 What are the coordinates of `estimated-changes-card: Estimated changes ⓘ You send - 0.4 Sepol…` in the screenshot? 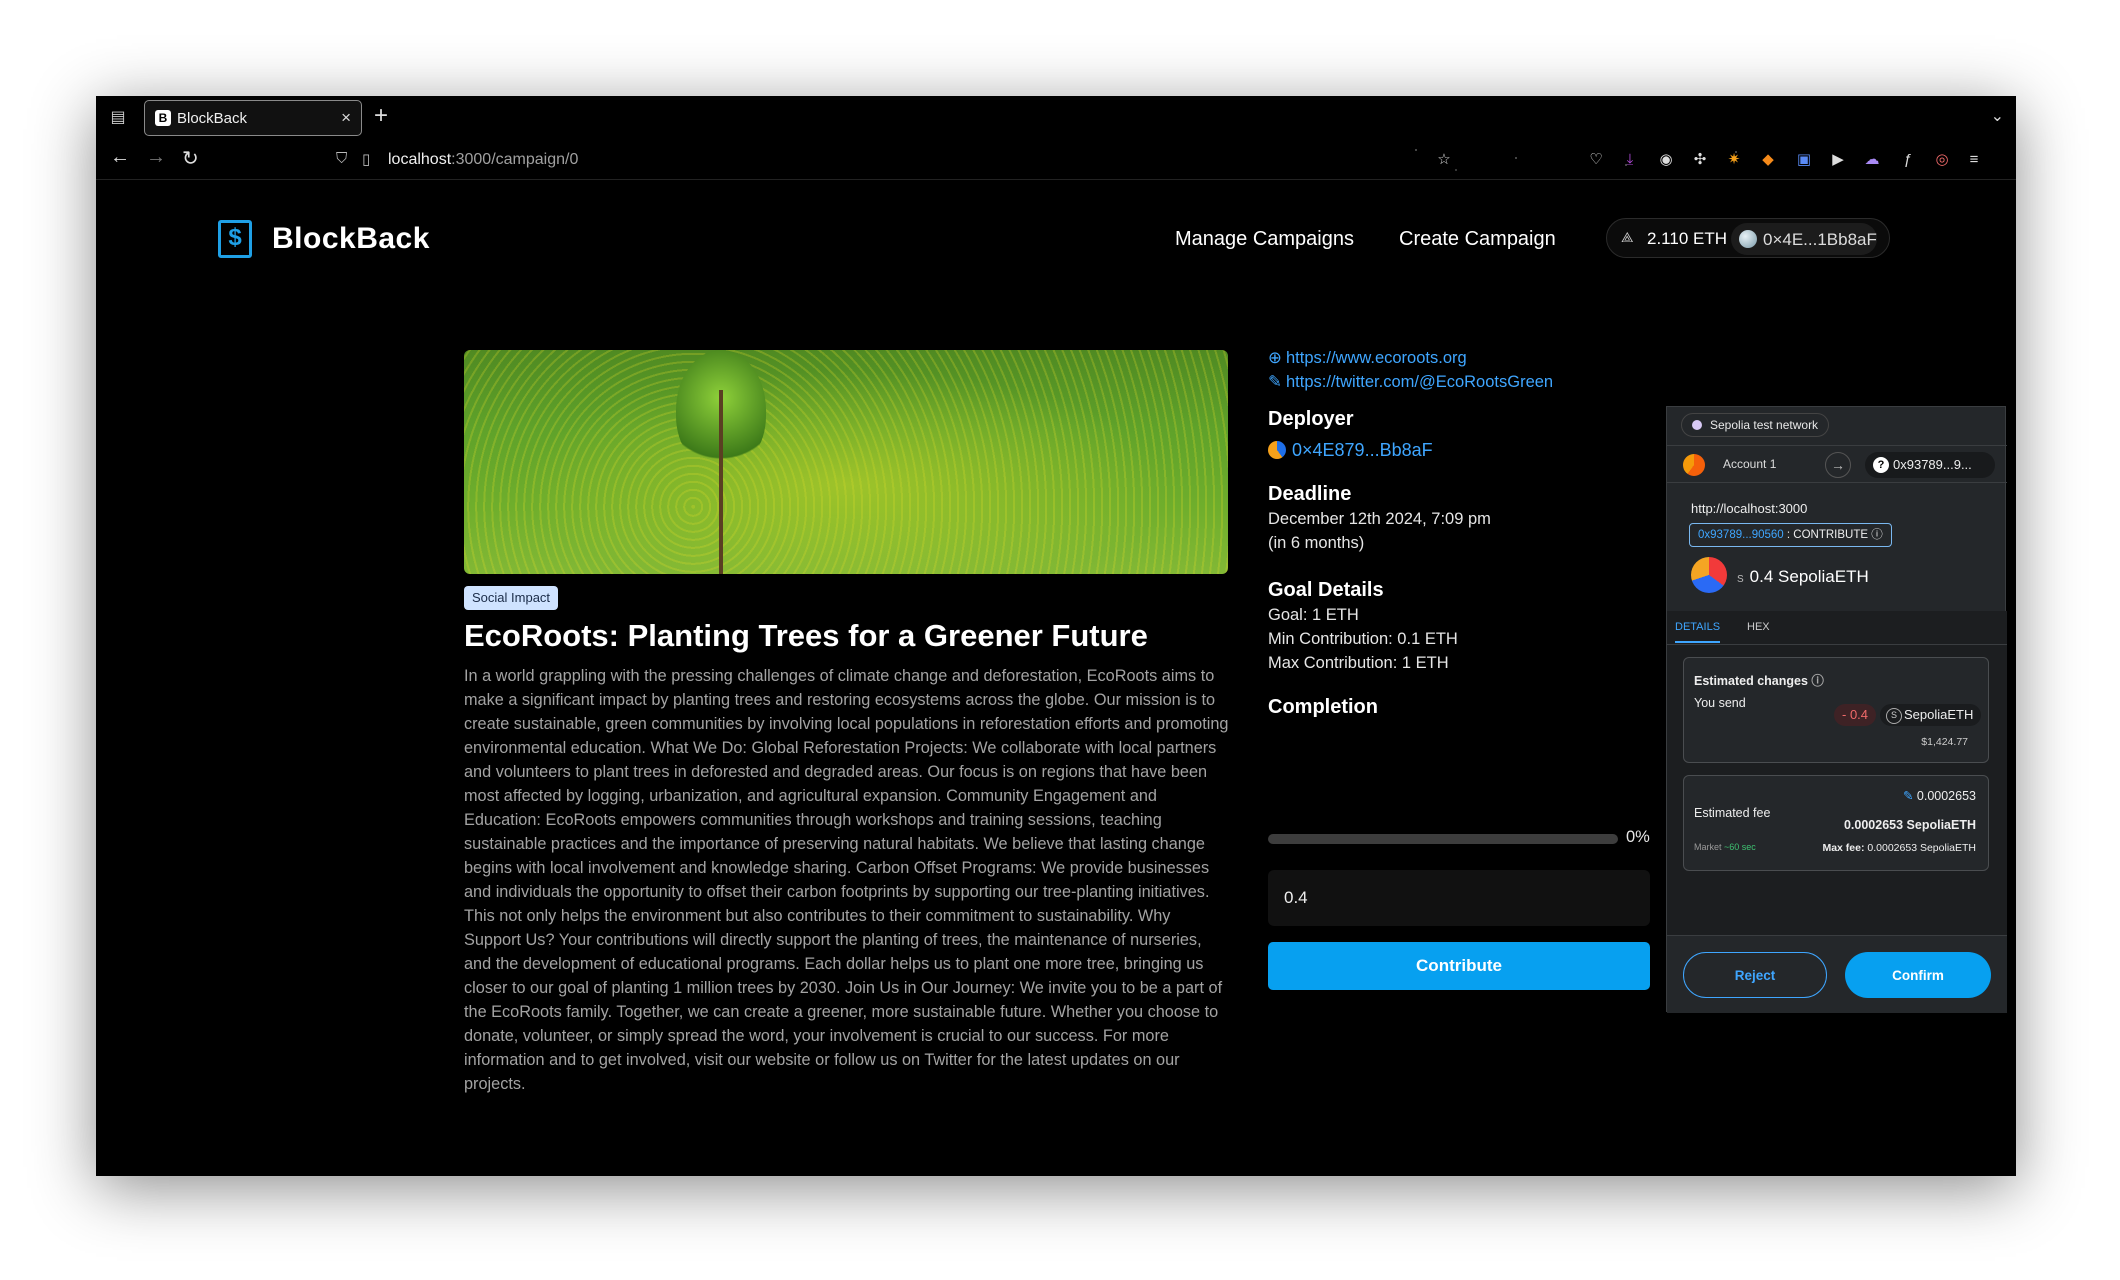 It's located at (1836, 710).